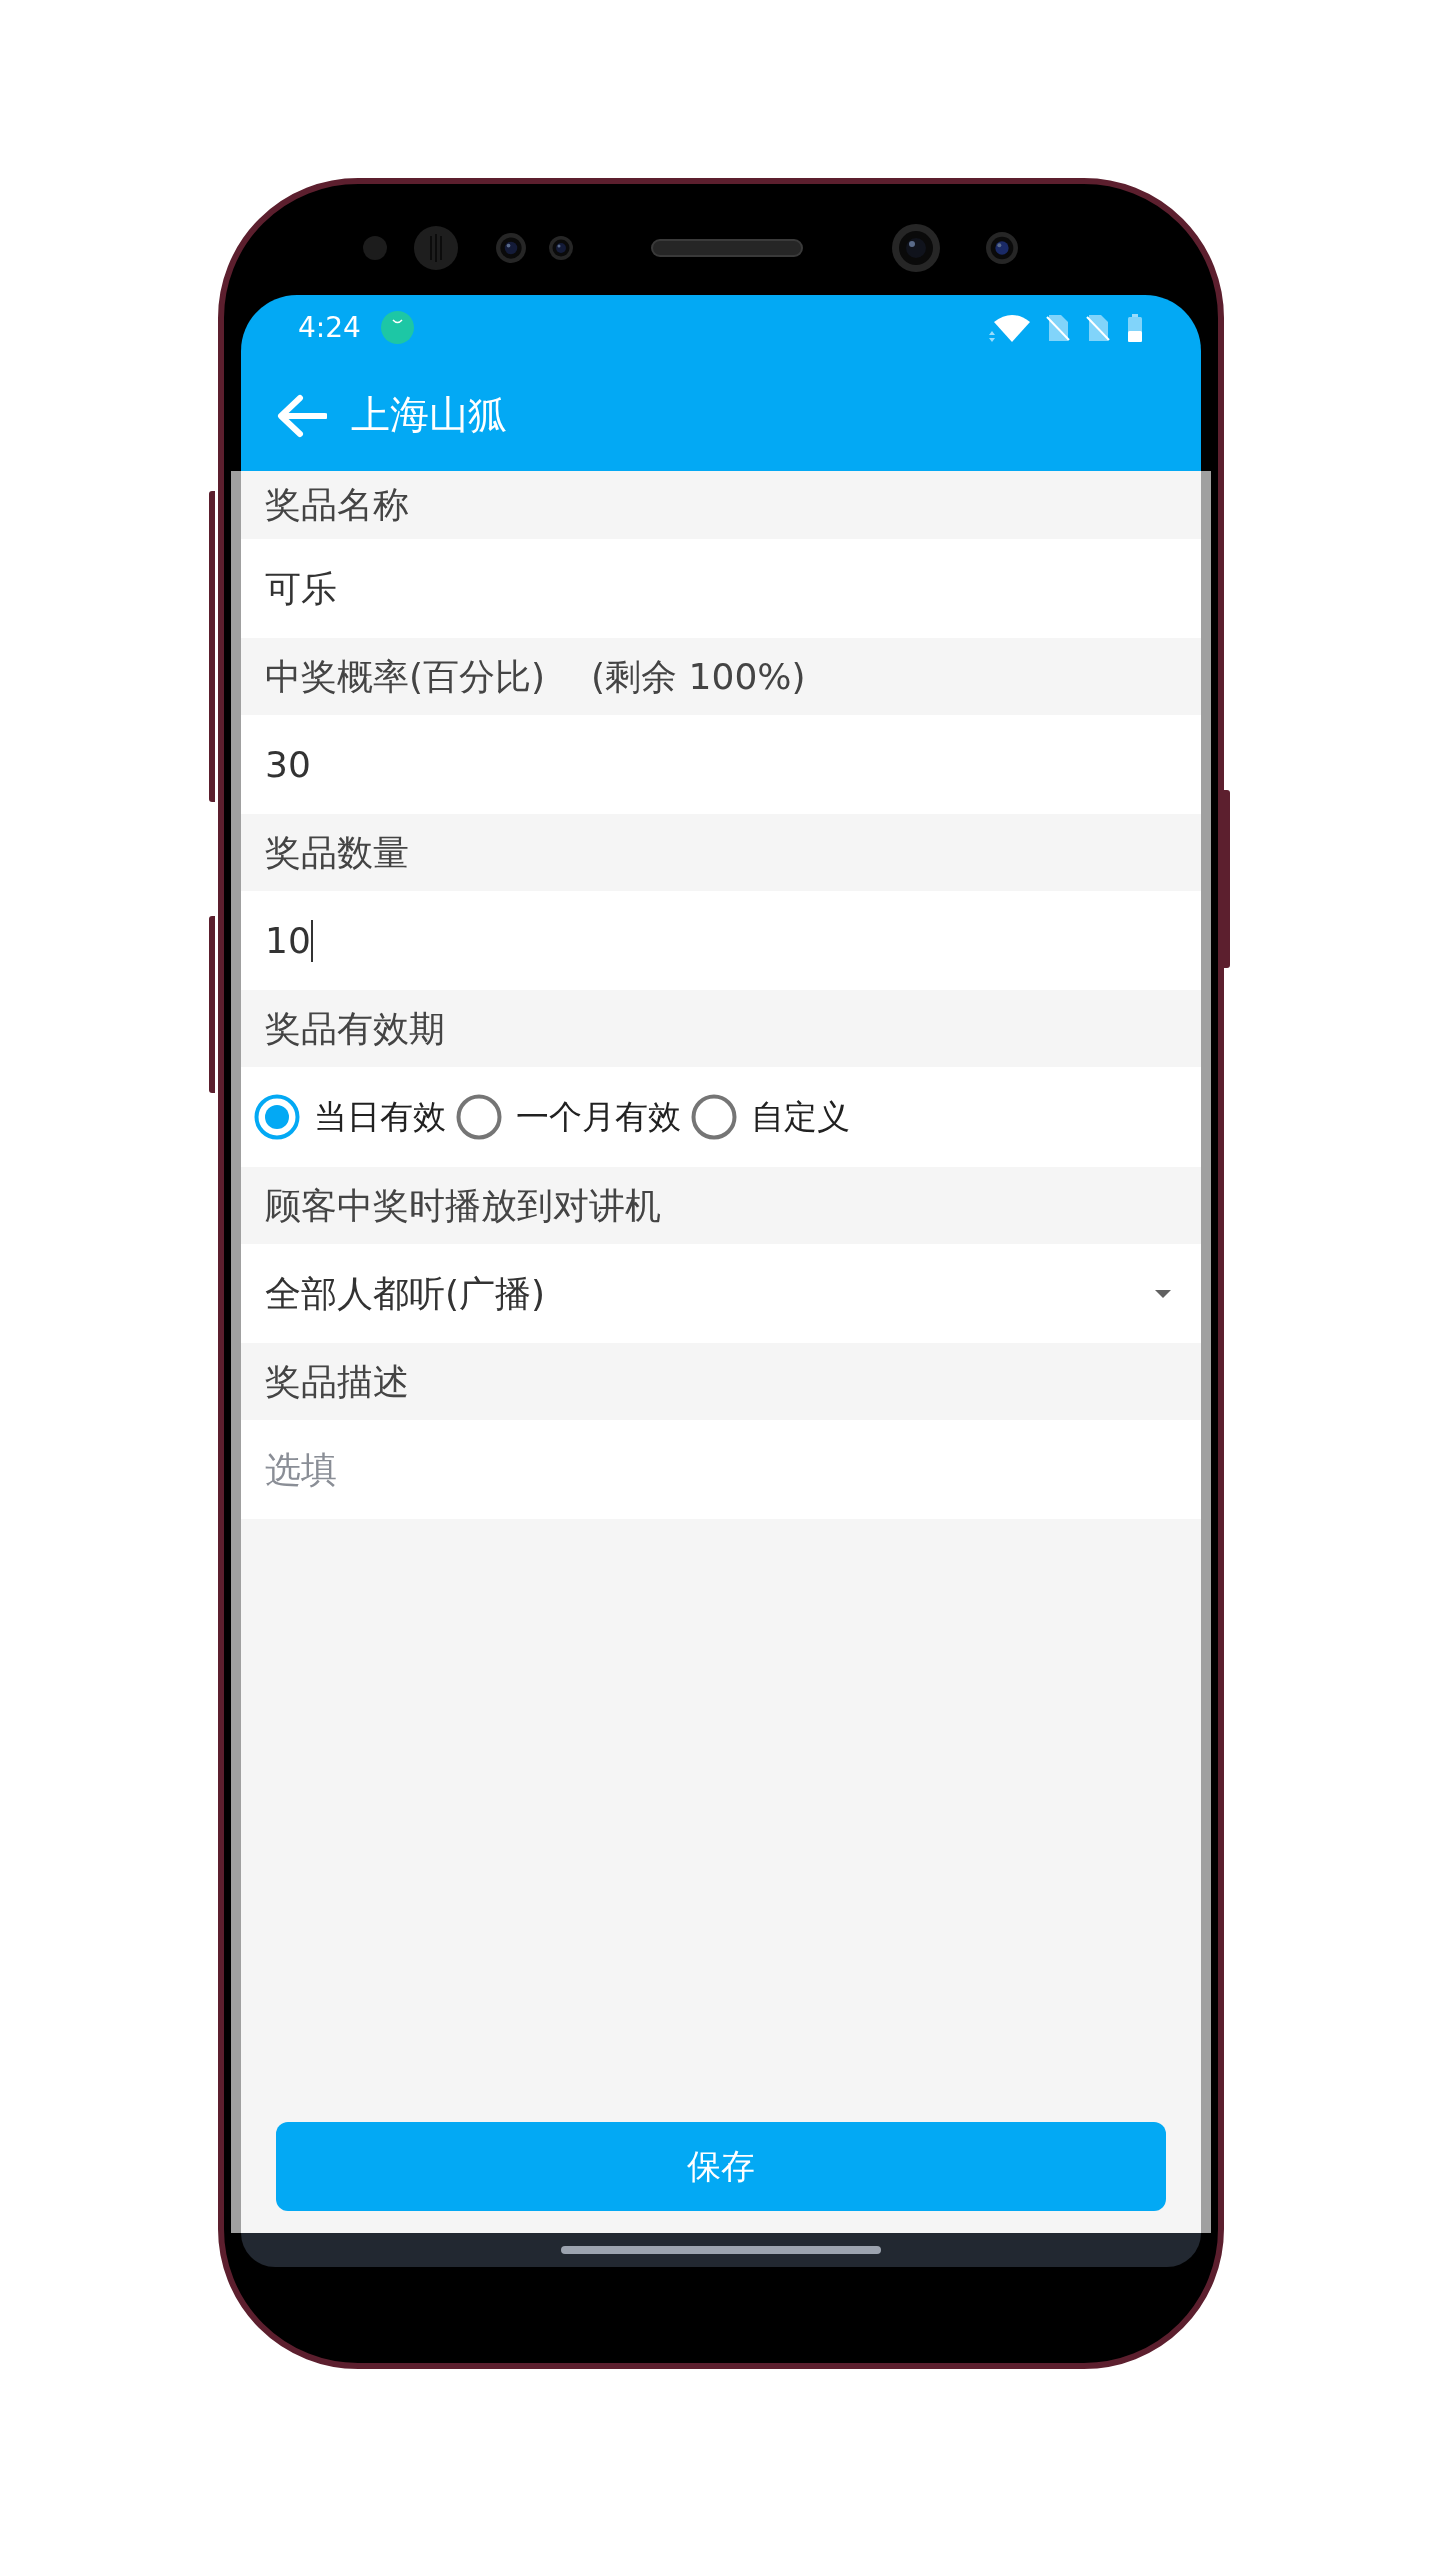  What do you see at coordinates (355, 1028) in the screenshot?
I see `field-label: 奖品有效期` at bounding box center [355, 1028].